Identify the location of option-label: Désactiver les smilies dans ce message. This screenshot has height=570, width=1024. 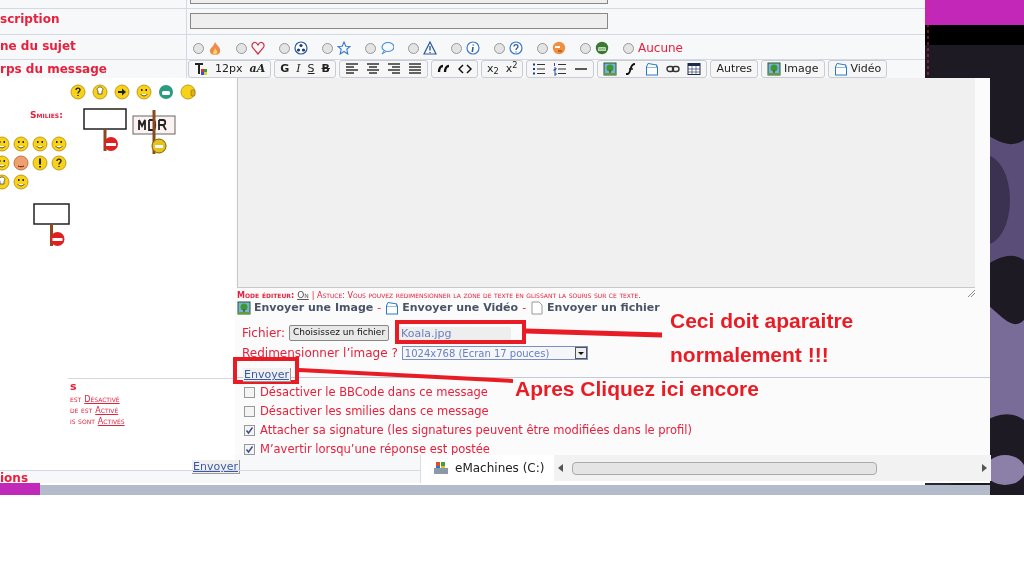
(374, 411).